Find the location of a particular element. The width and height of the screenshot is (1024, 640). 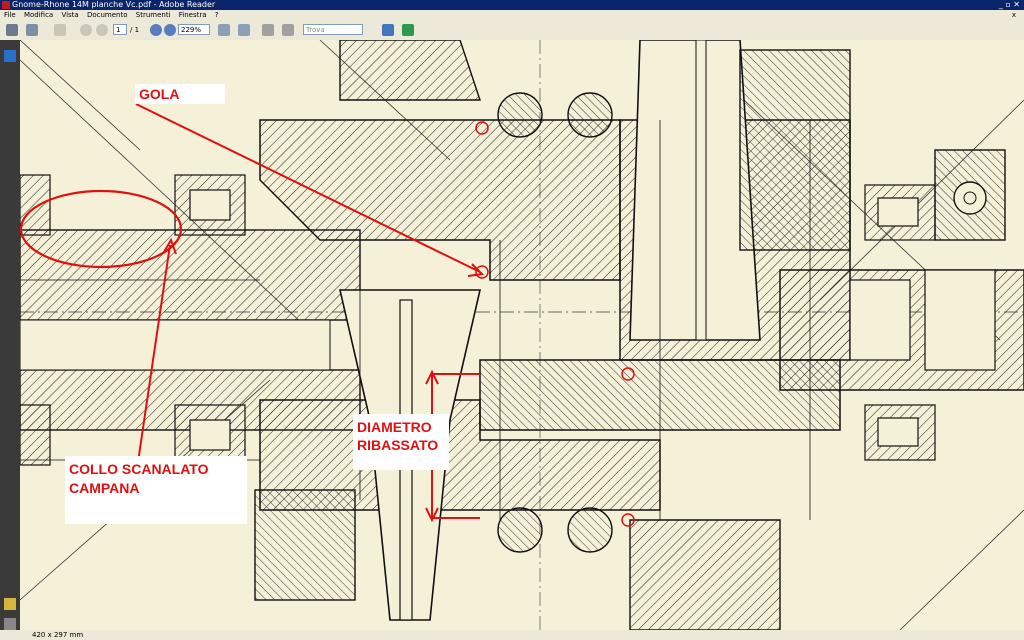

email-icon is located at coordinates (32, 30).